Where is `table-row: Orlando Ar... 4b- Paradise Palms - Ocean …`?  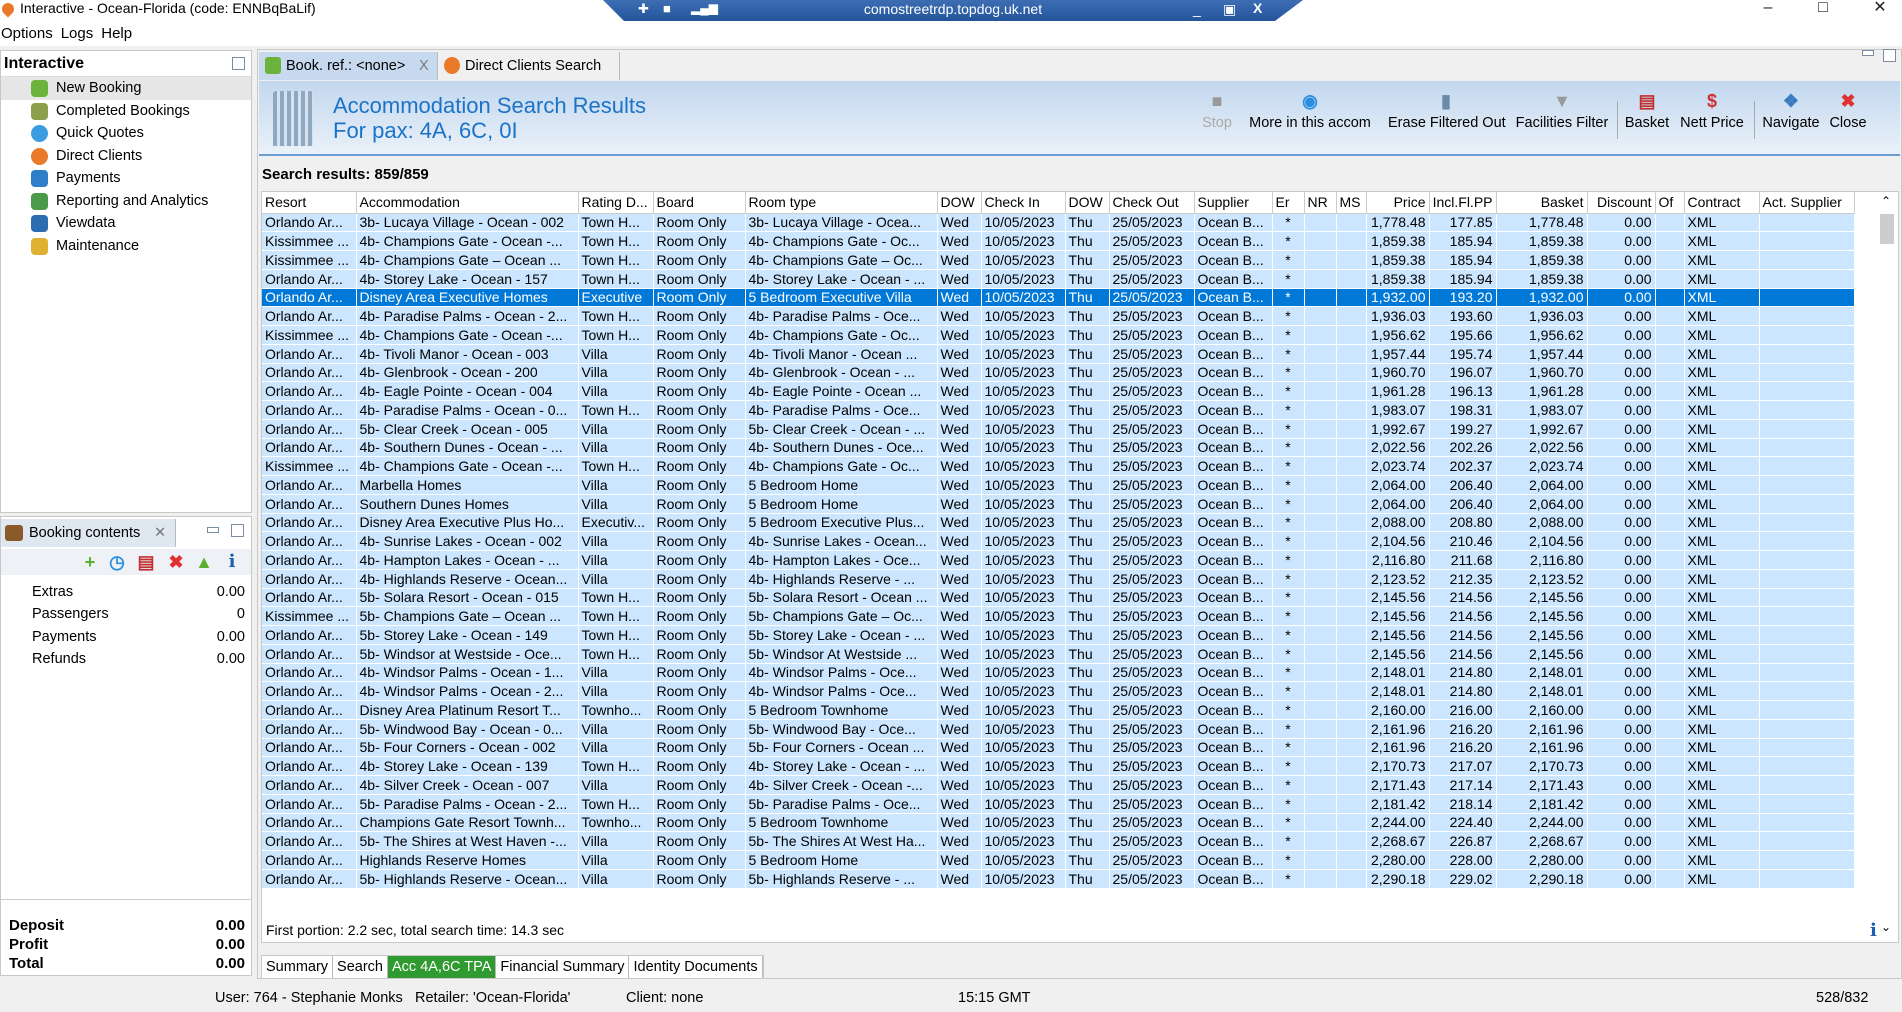
table-row: Orlando Ar... 4b- Paradise Palms - Ocean … is located at coordinates (1058, 410).